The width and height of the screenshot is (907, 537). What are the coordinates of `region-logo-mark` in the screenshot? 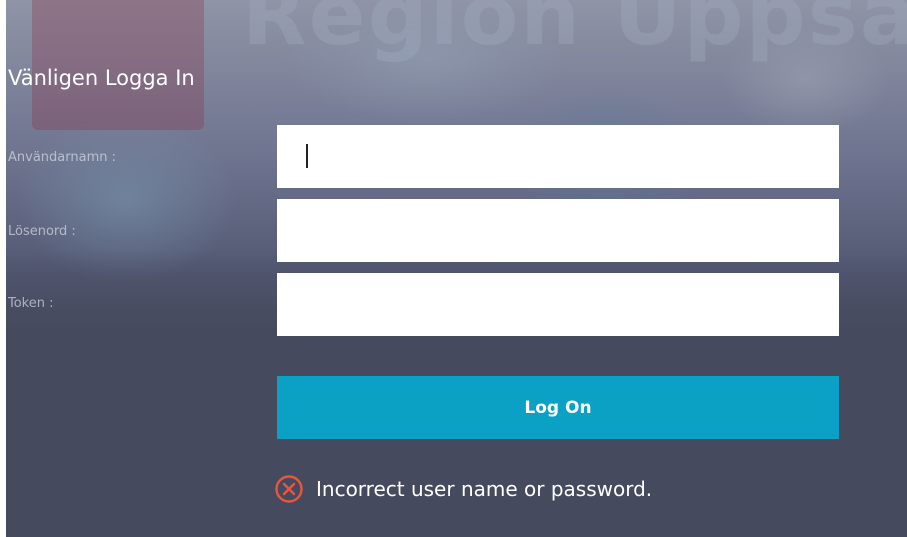 It's located at (118, 65).